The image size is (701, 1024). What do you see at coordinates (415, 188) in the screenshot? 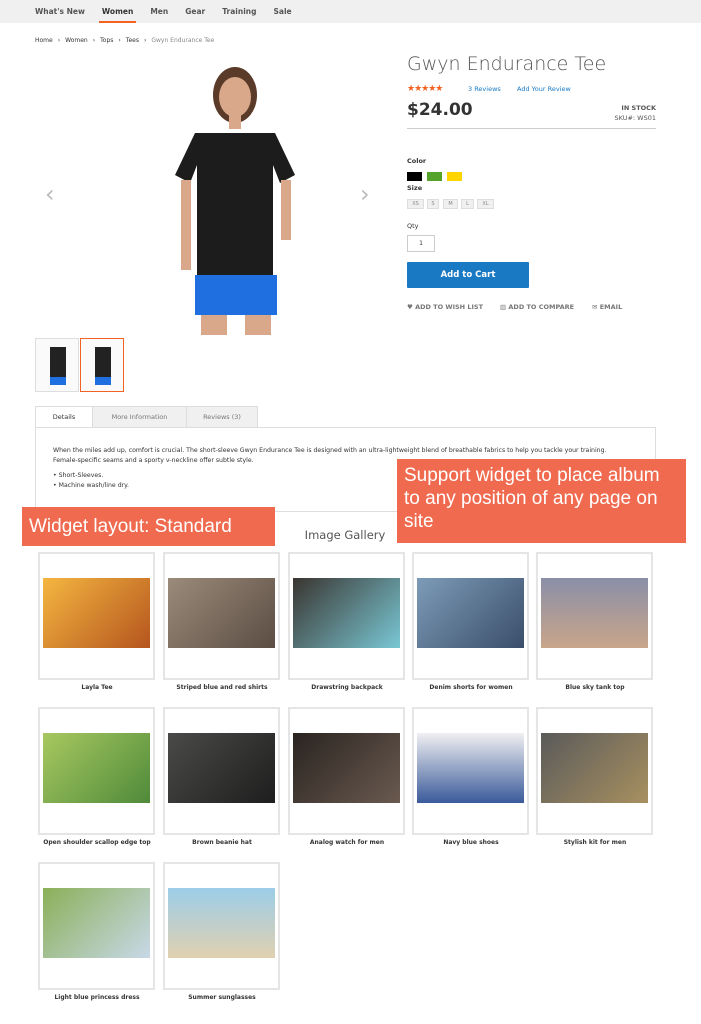
I see `size-label: Size` at bounding box center [415, 188].